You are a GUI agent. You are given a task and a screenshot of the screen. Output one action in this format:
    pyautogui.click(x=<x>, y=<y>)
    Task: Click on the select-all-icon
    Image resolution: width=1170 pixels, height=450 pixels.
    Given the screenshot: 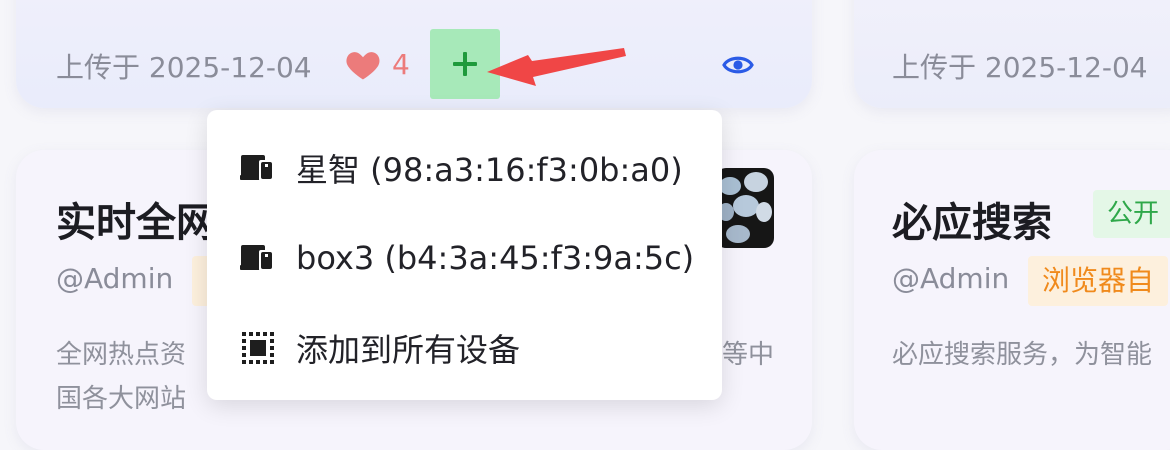 What is the action you would take?
    pyautogui.click(x=258, y=348)
    